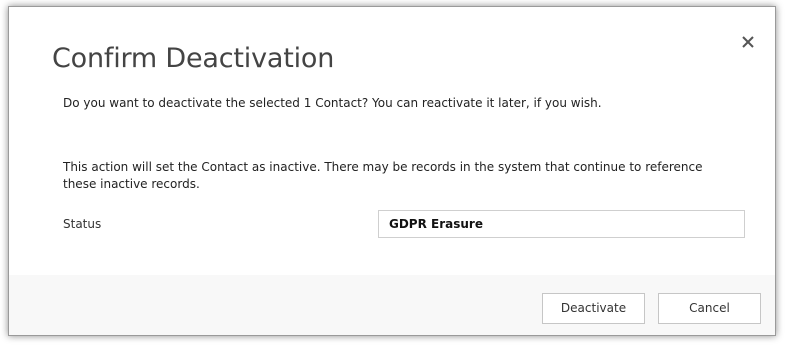  What do you see at coordinates (593, 308) in the screenshot?
I see `deactivate-button: Deactivate` at bounding box center [593, 308].